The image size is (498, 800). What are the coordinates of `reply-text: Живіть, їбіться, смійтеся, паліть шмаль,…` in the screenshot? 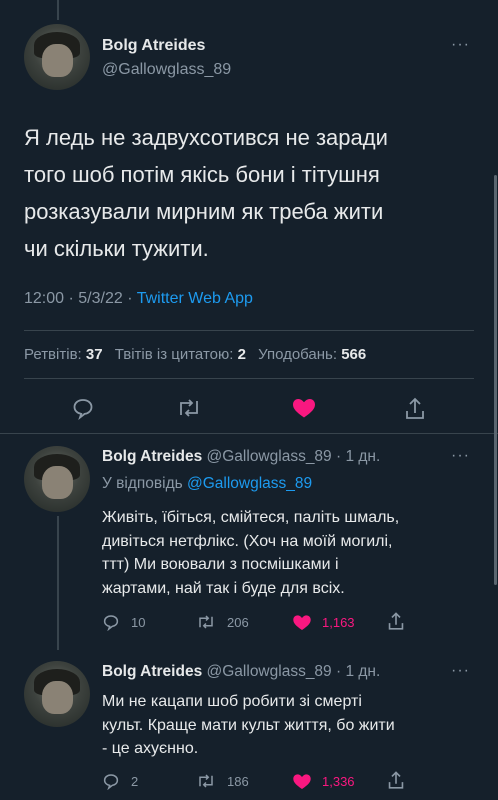 It's located at (297, 553).